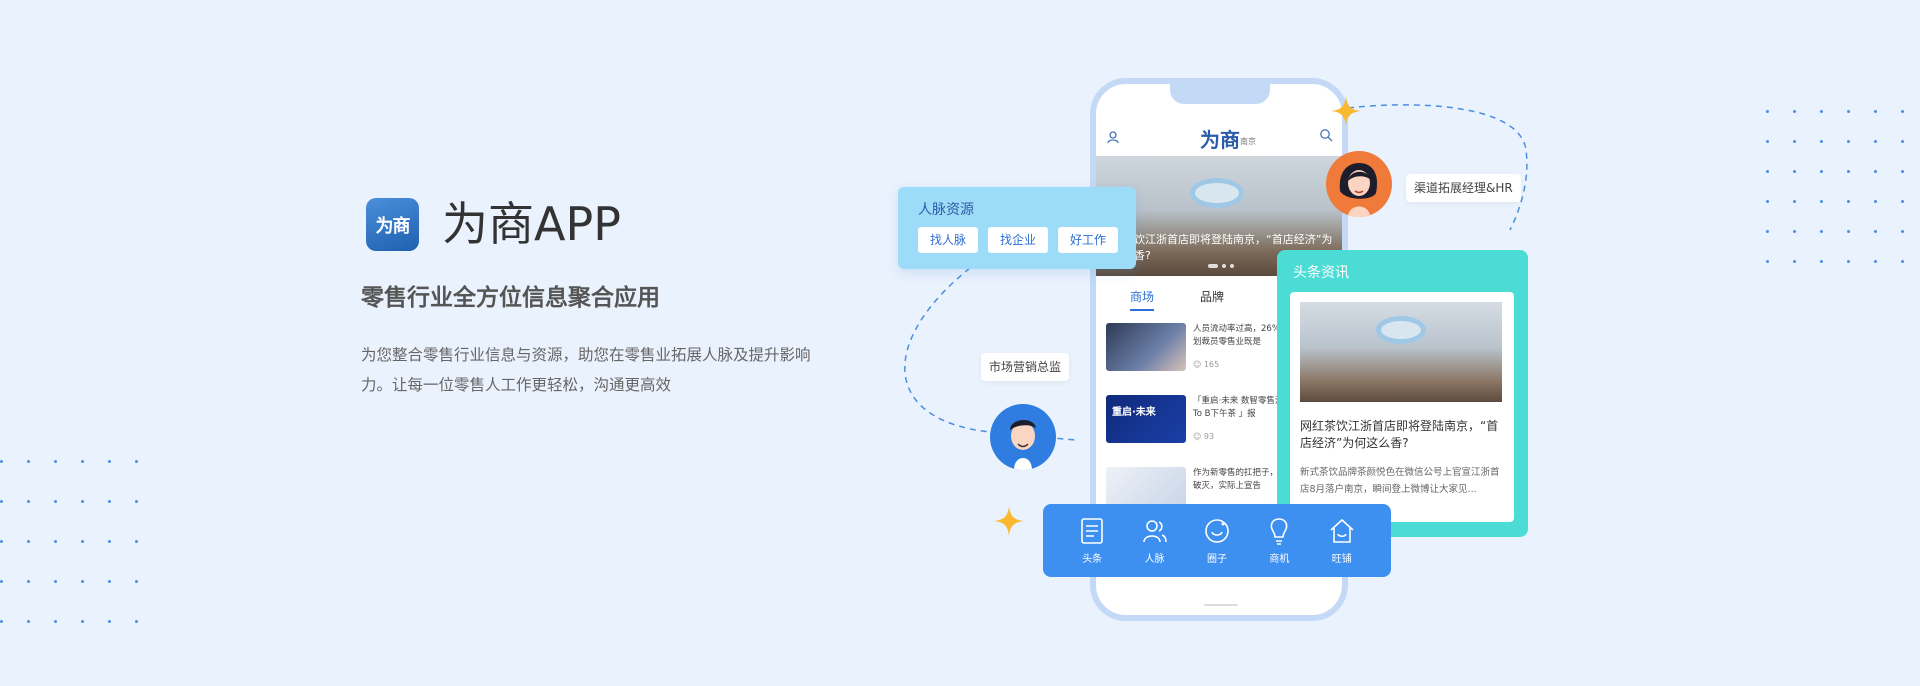 The image size is (1920, 686). I want to click on nav-item-headlines: 头条, so click(1092, 540).